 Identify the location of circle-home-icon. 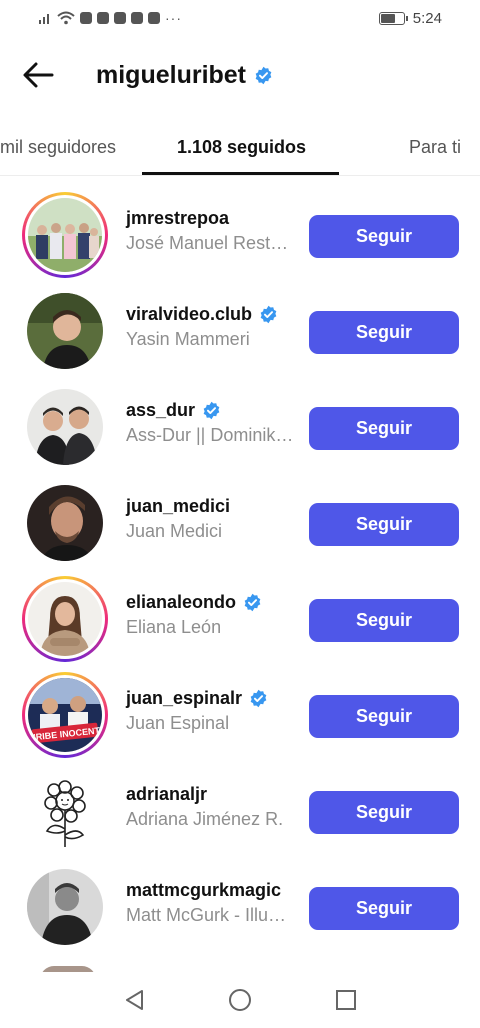
(240, 1000).